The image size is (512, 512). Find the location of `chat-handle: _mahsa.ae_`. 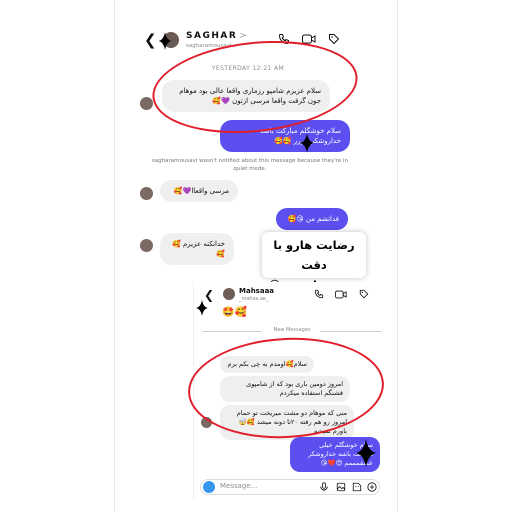

chat-handle: _mahsa.ae_ is located at coordinates (254, 299).